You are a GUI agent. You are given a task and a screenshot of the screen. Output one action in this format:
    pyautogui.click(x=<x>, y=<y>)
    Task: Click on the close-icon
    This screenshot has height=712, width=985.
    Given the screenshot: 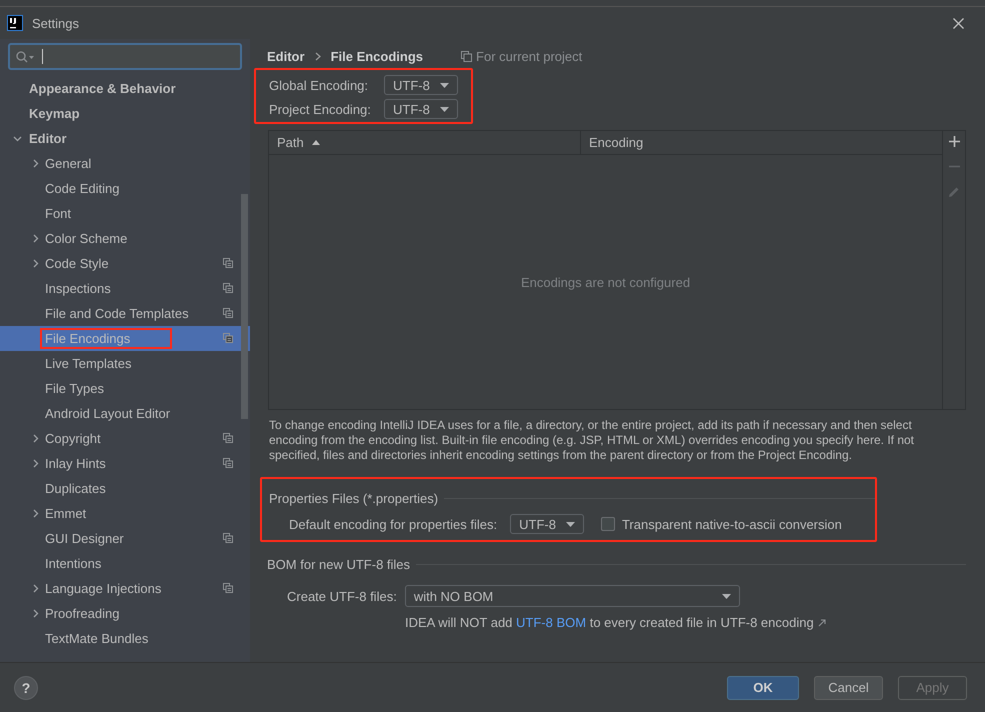 What is the action you would take?
    pyautogui.click(x=958, y=23)
    